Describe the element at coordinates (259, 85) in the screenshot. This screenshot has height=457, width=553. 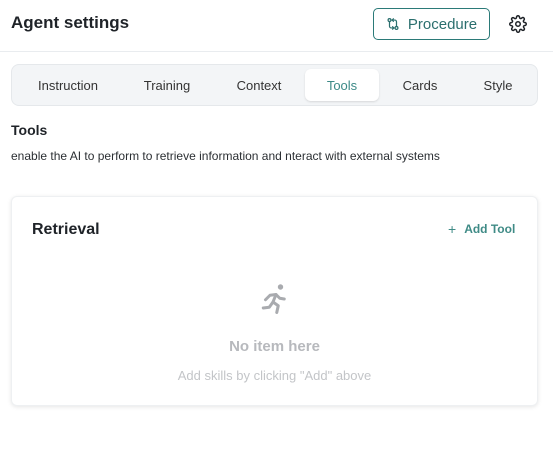
I see `tab-context: Context` at that location.